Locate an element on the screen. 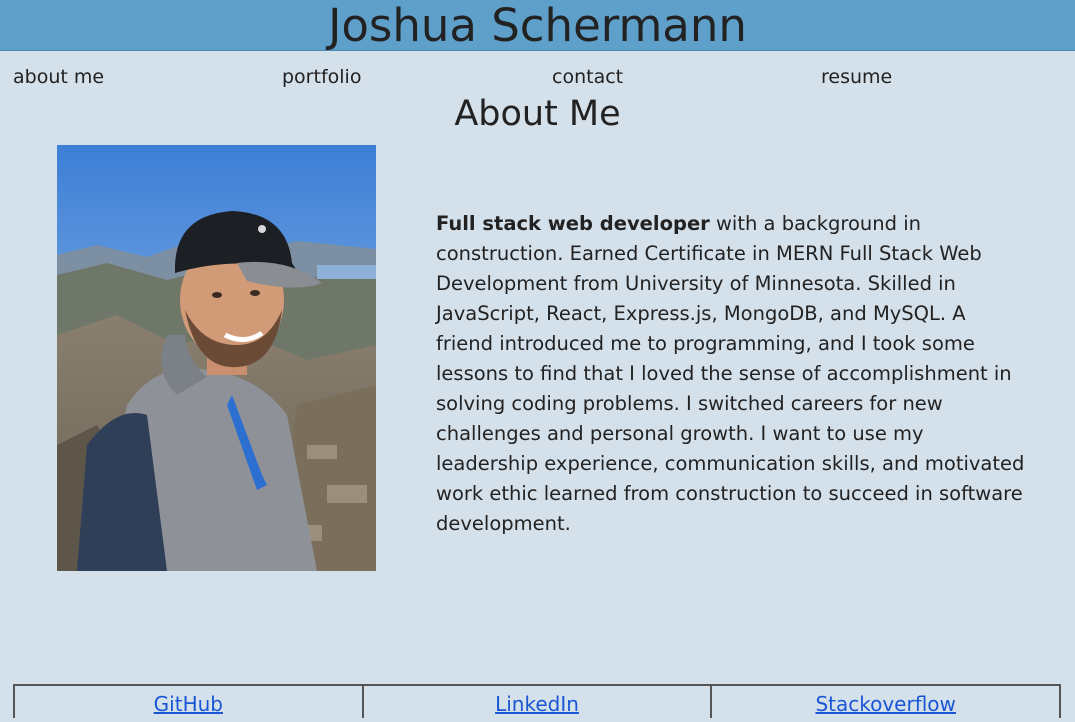  site-header: Joshua Schermann is located at coordinates (537, 26).